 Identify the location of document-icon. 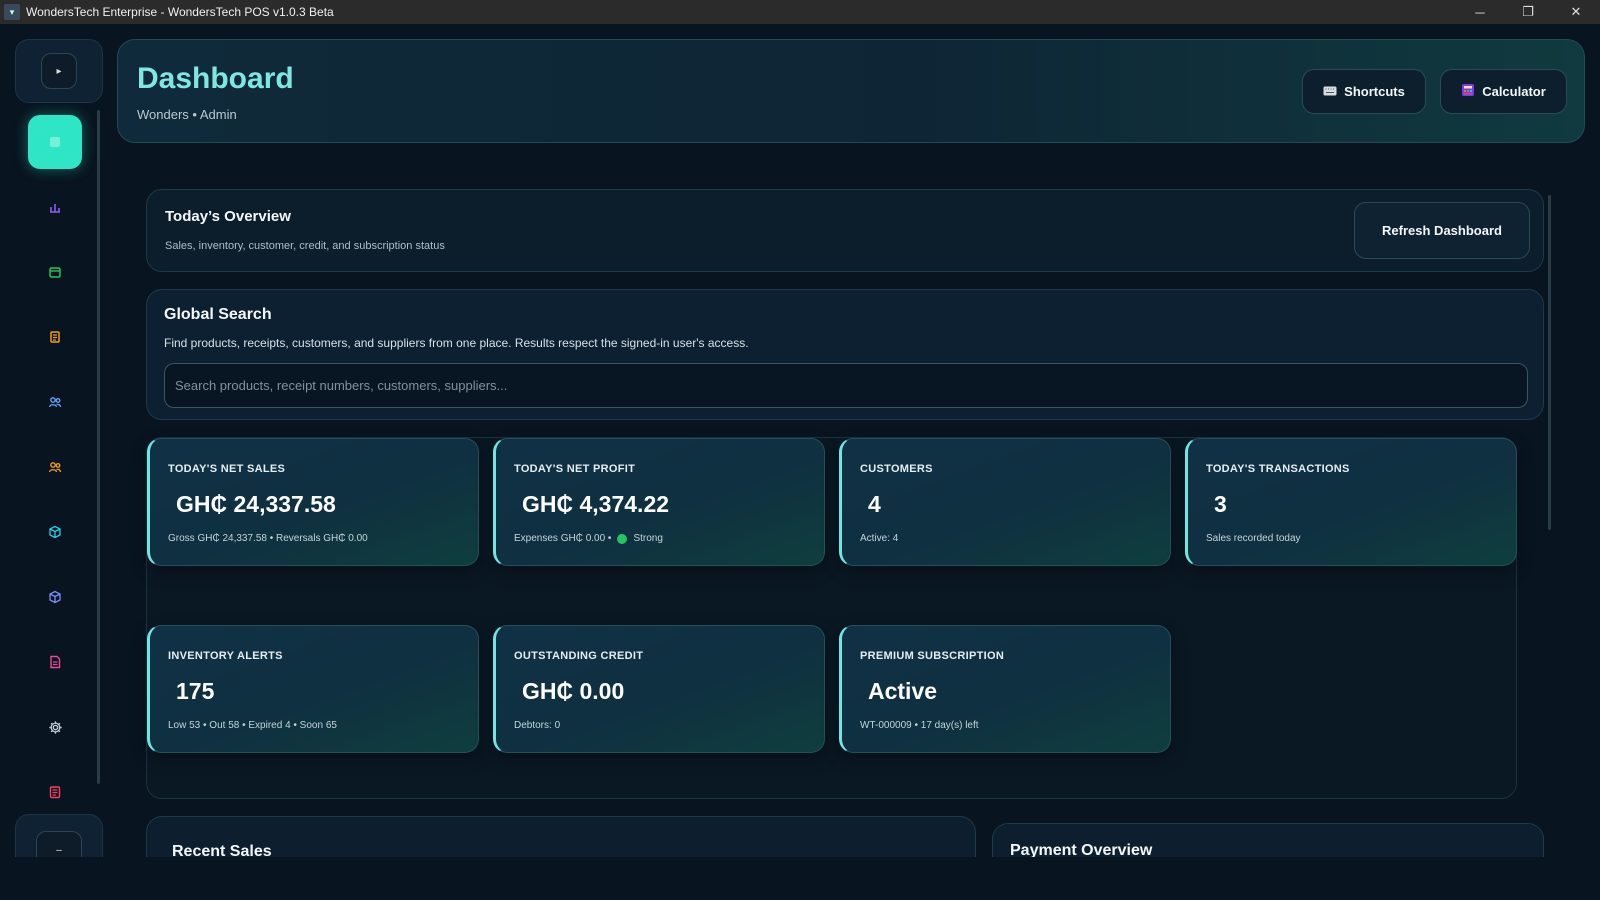
(55, 662).